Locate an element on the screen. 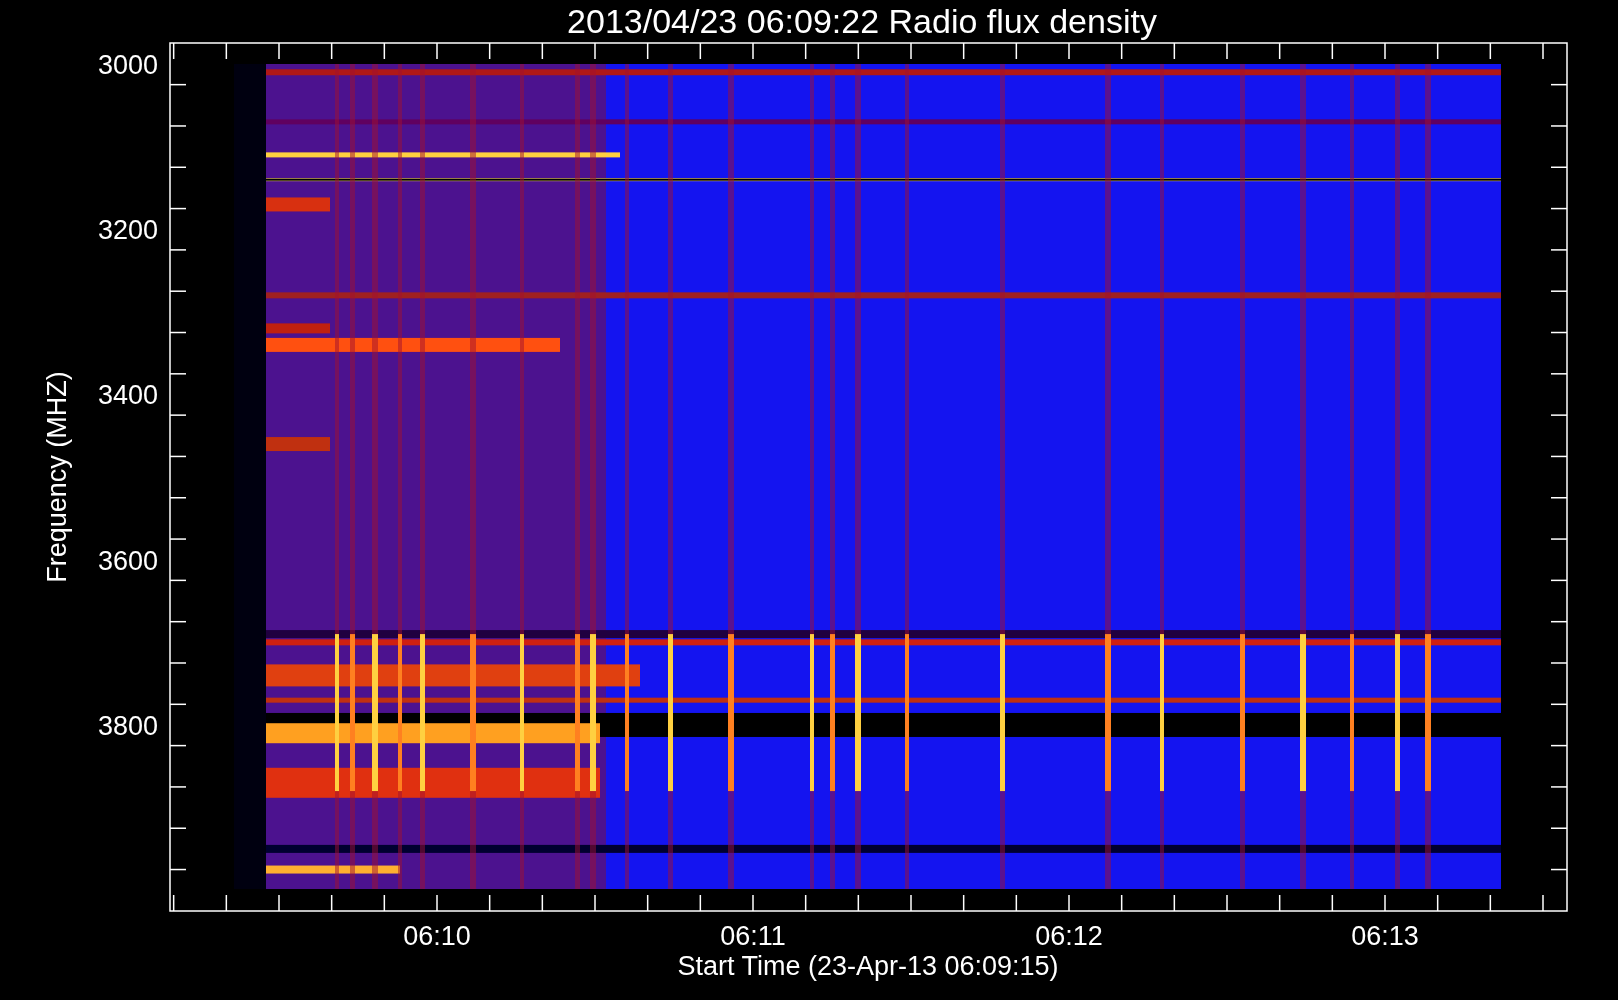  tick-label: 3000 is located at coordinates (127, 65).